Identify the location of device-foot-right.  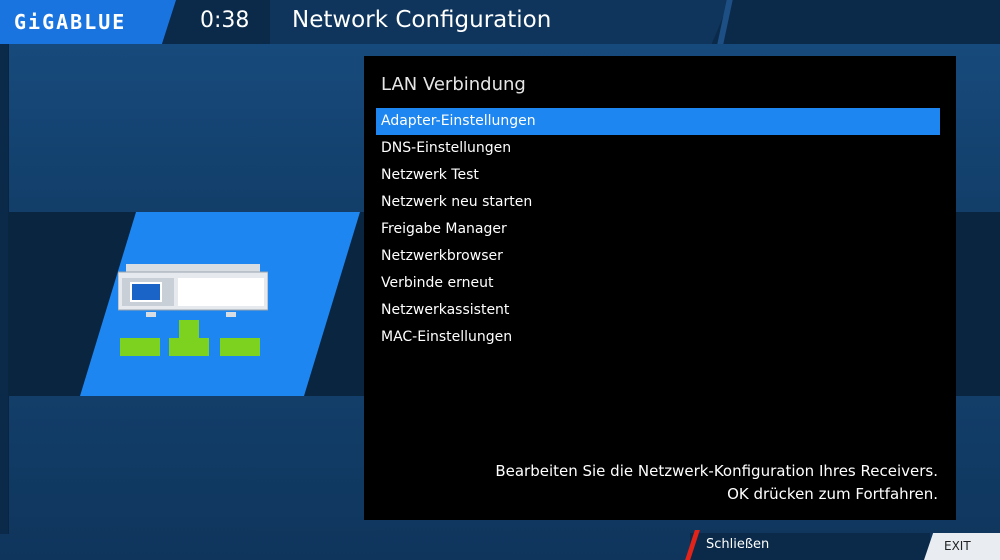
(231, 314).